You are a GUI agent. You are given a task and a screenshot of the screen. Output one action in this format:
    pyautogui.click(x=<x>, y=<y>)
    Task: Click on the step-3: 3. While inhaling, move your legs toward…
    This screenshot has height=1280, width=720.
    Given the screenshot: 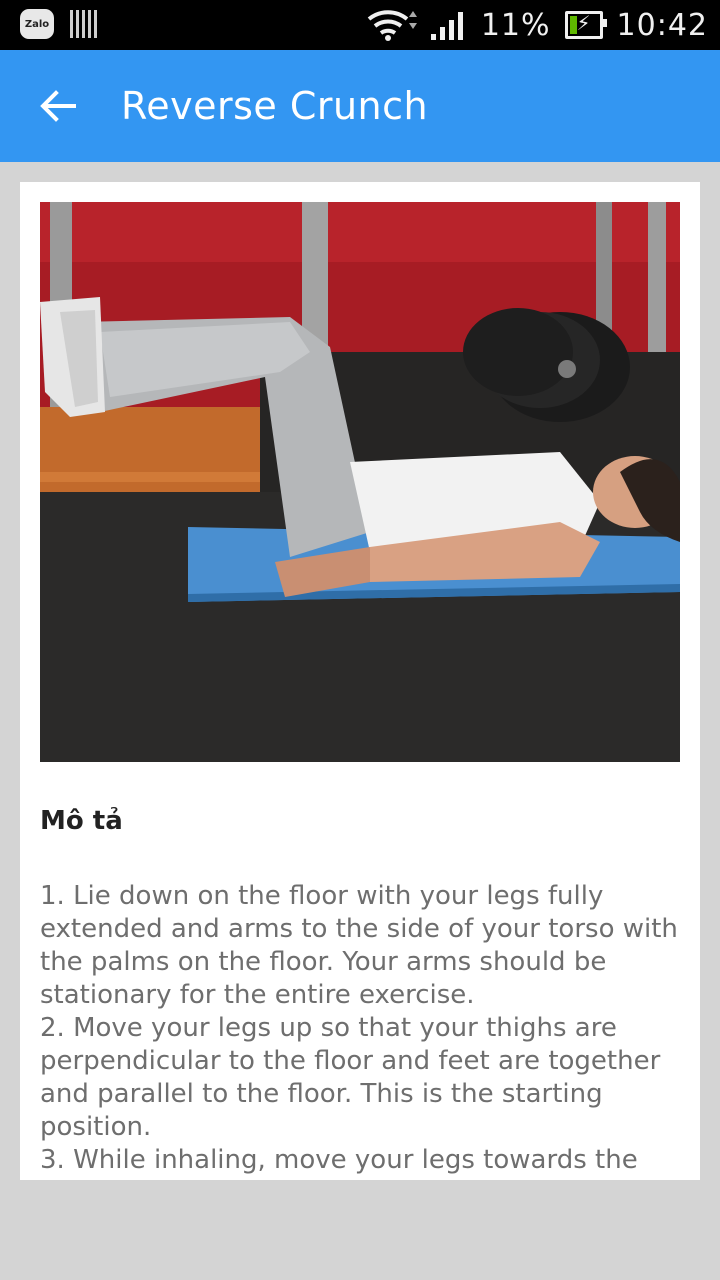 What is the action you would take?
    pyautogui.click(x=339, y=1160)
    